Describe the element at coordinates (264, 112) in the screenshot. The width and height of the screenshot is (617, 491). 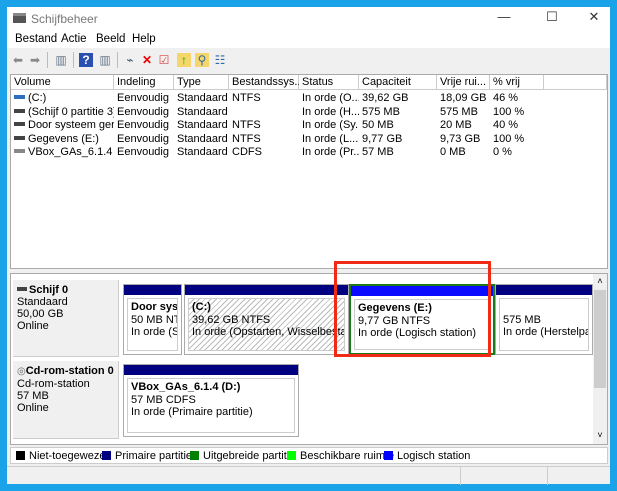
I see `table-cell` at that location.